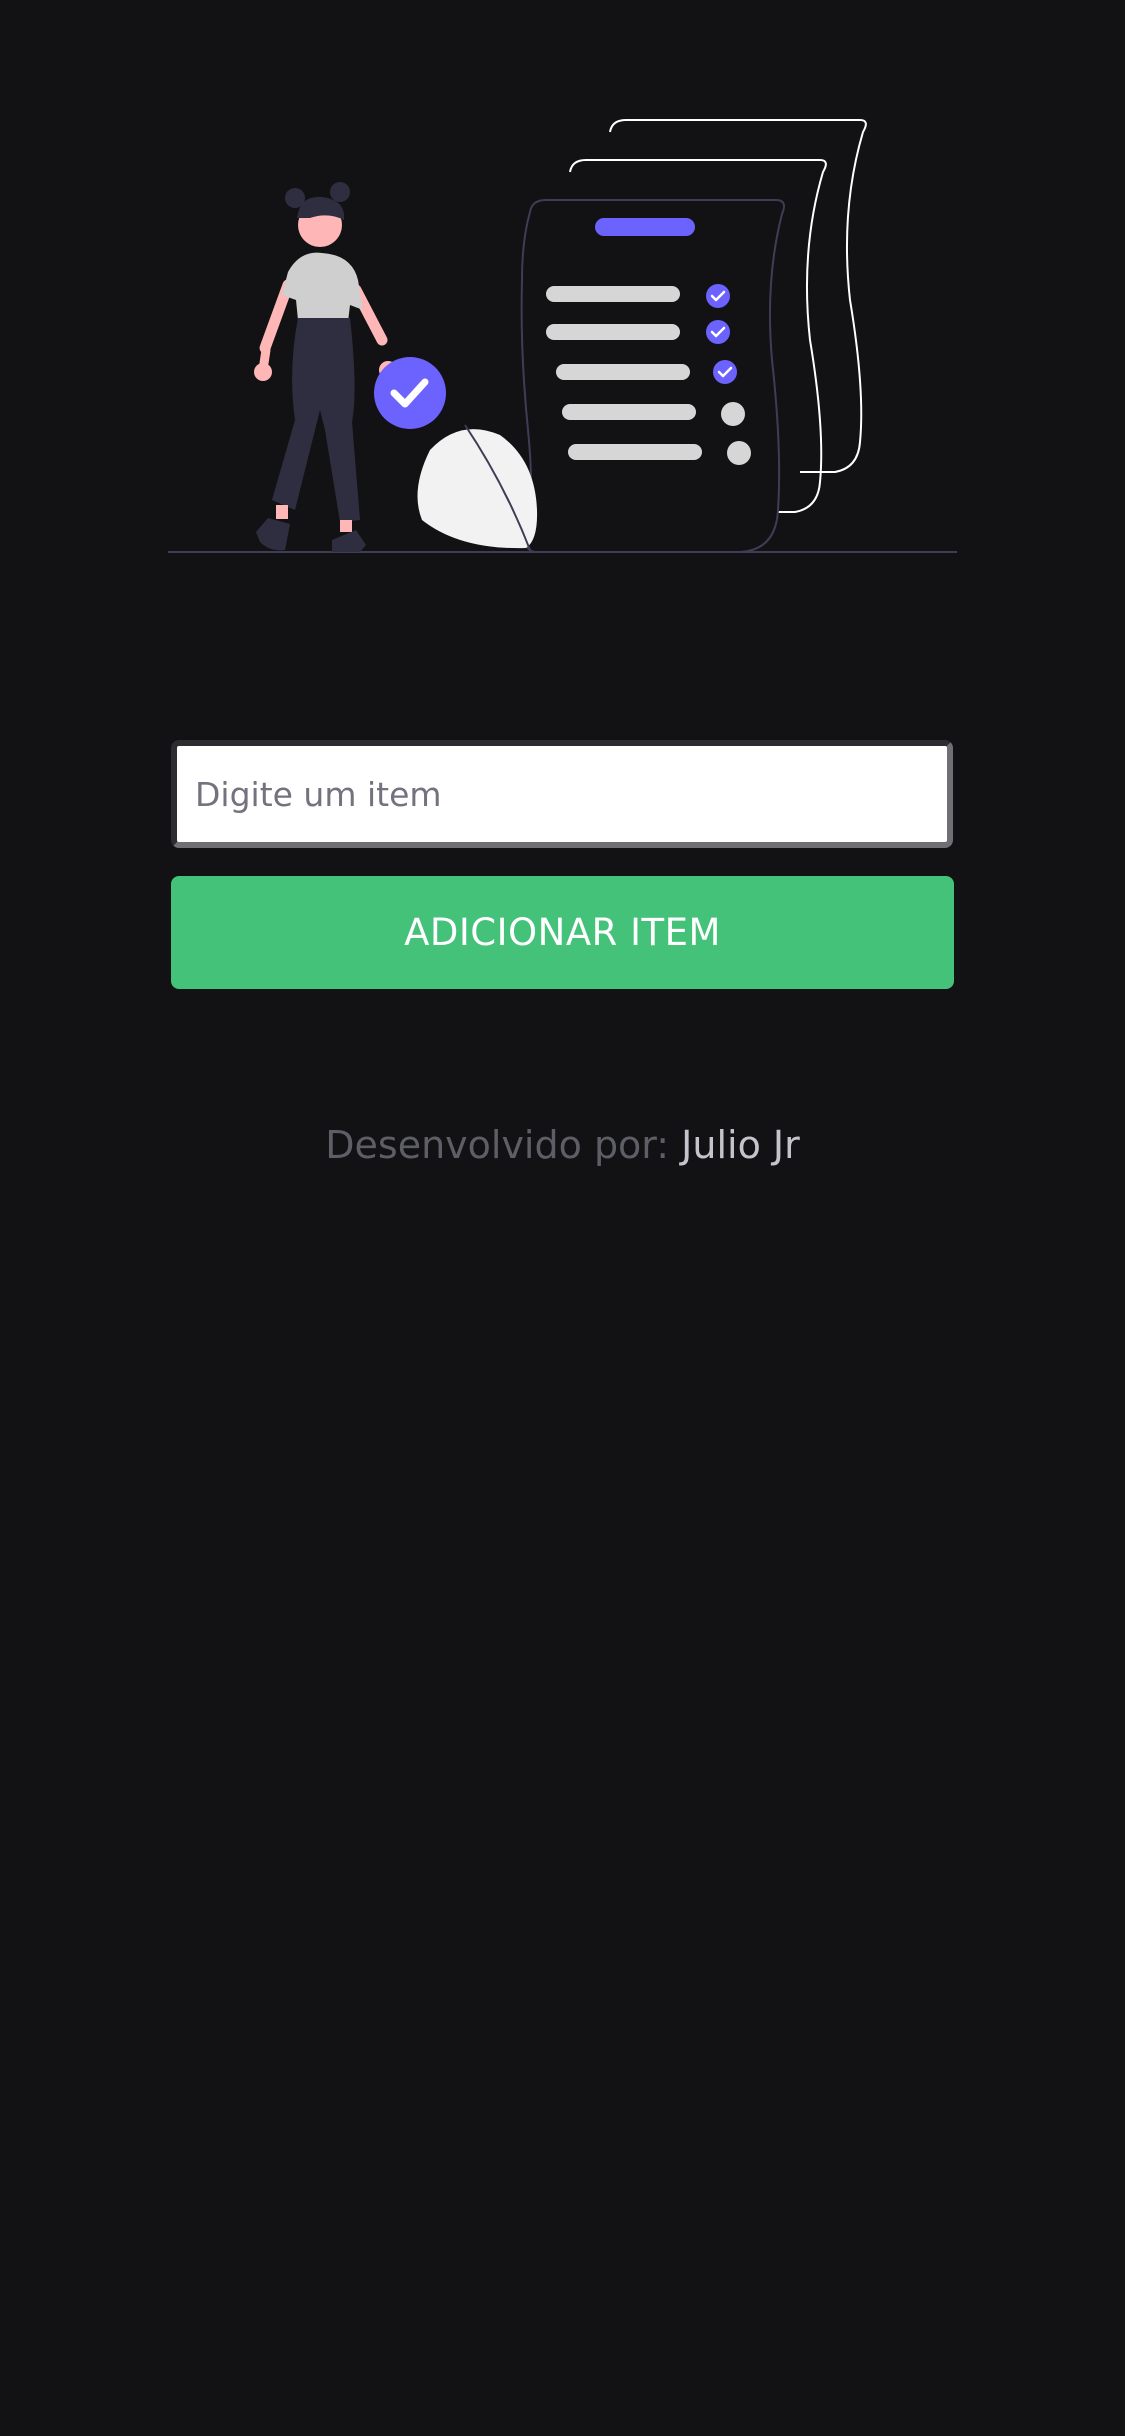 This screenshot has height=2436, width=1125. I want to click on credit-prefix: Desenvolvido por:, so click(497, 1145).